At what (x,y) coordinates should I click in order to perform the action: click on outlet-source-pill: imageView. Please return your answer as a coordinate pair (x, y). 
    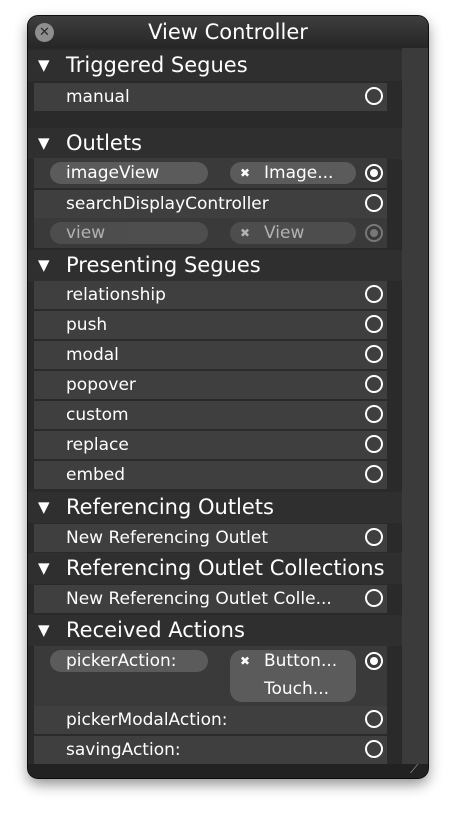
    Looking at the image, I should click on (129, 173).